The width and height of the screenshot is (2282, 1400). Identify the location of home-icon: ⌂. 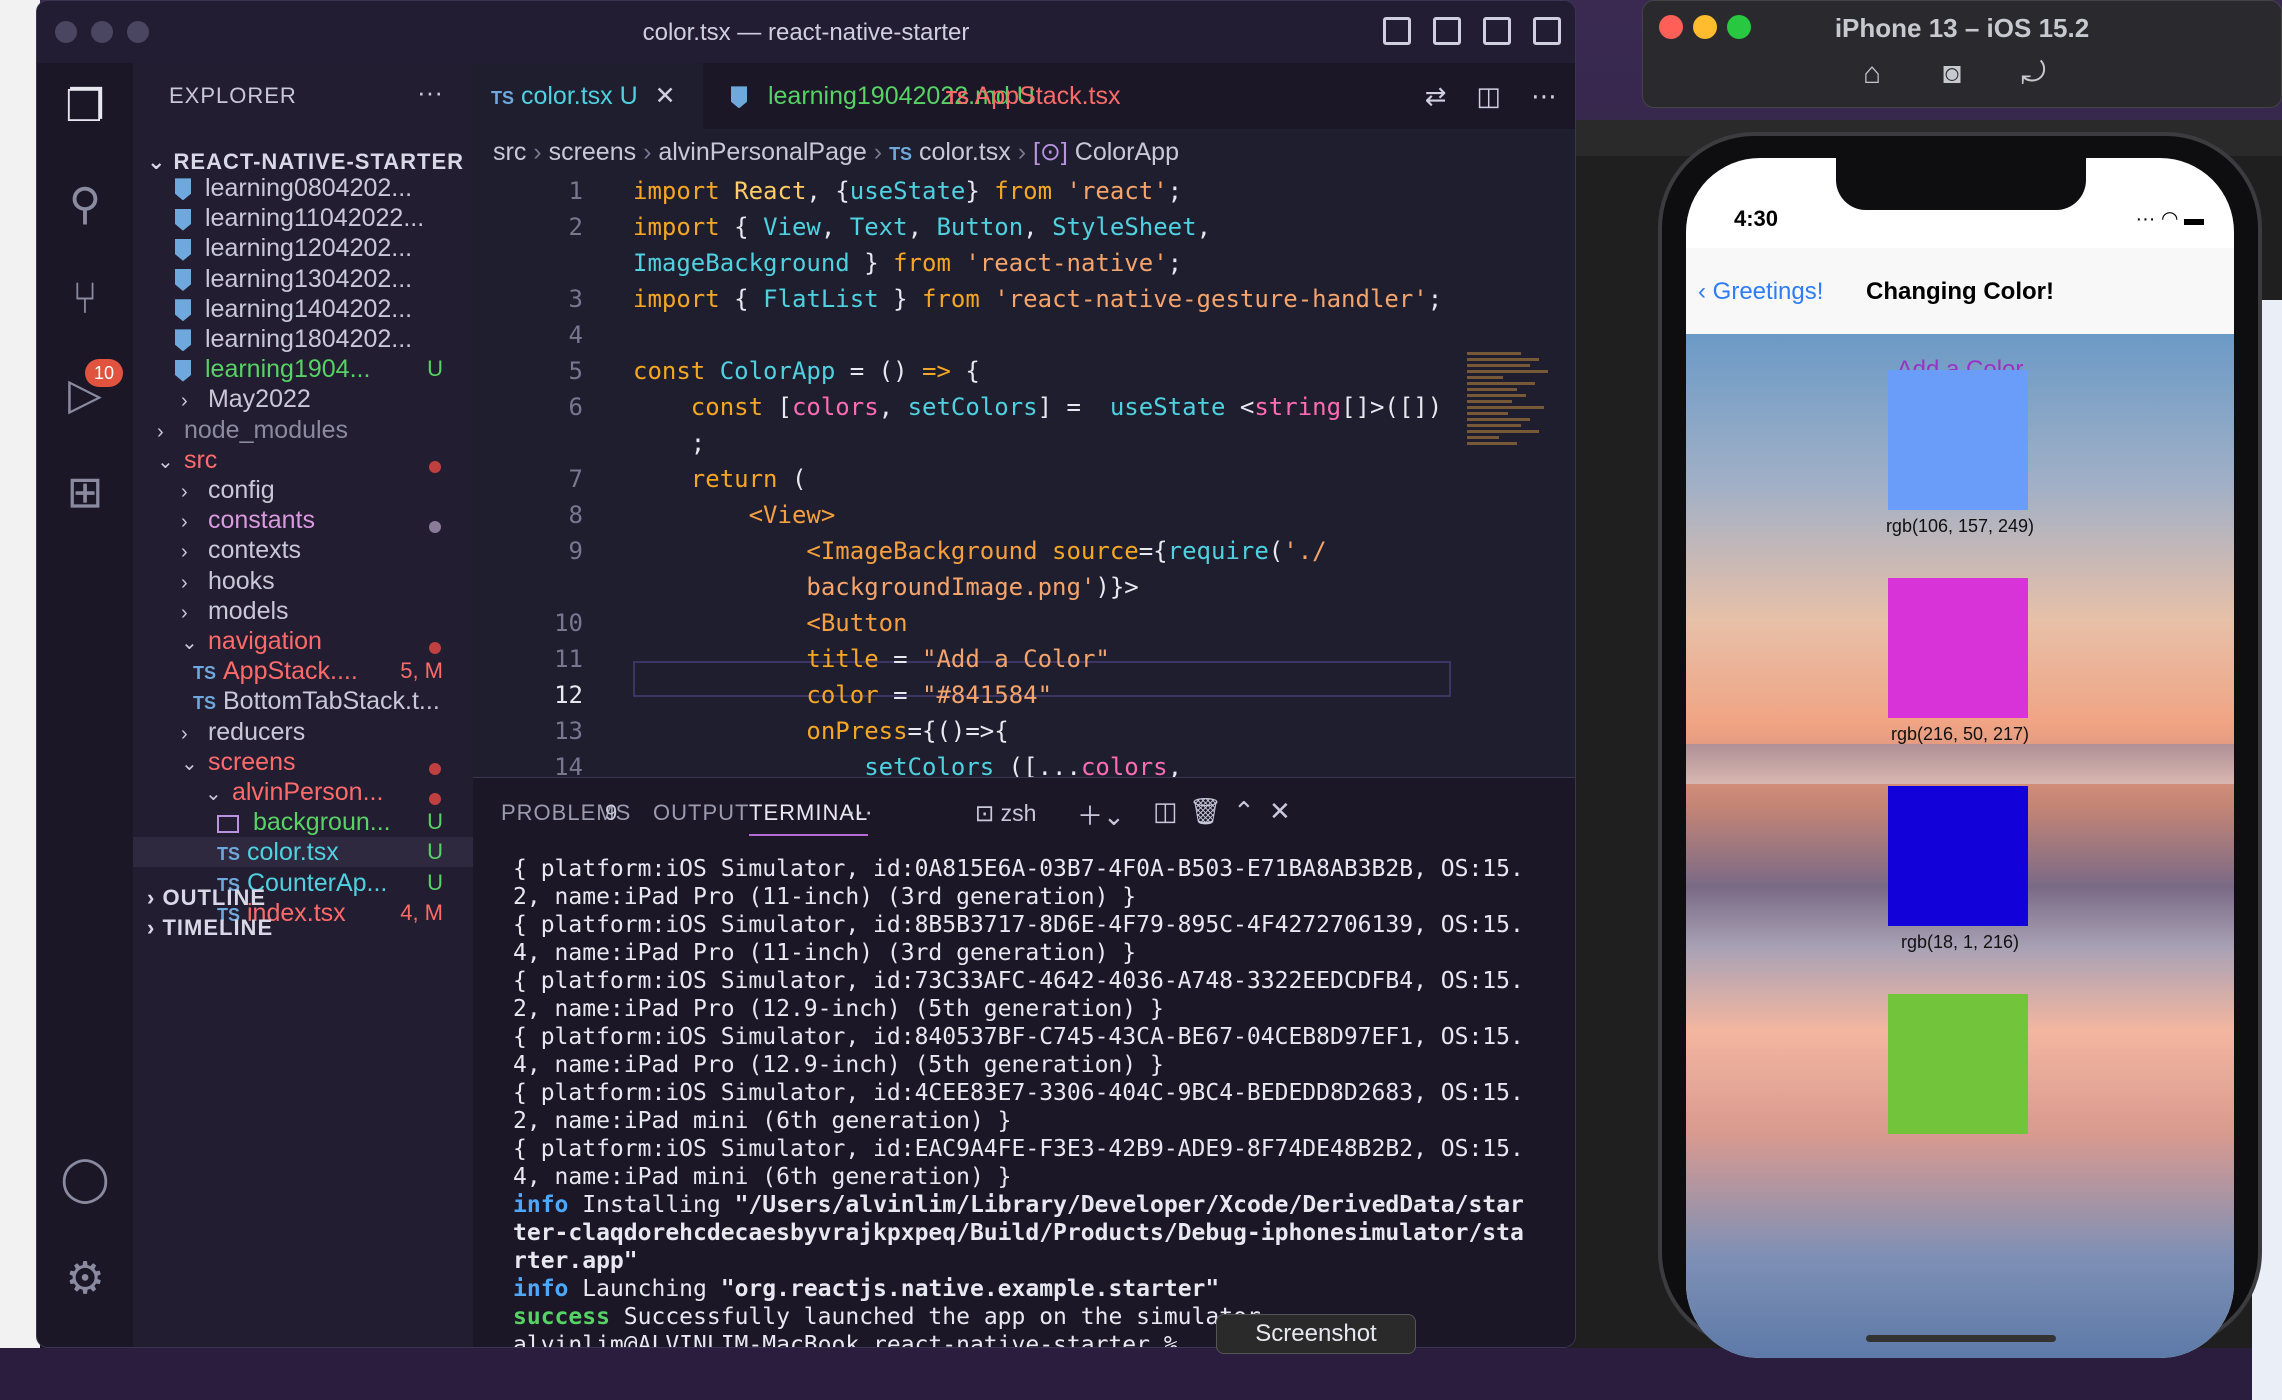
(1872, 74).